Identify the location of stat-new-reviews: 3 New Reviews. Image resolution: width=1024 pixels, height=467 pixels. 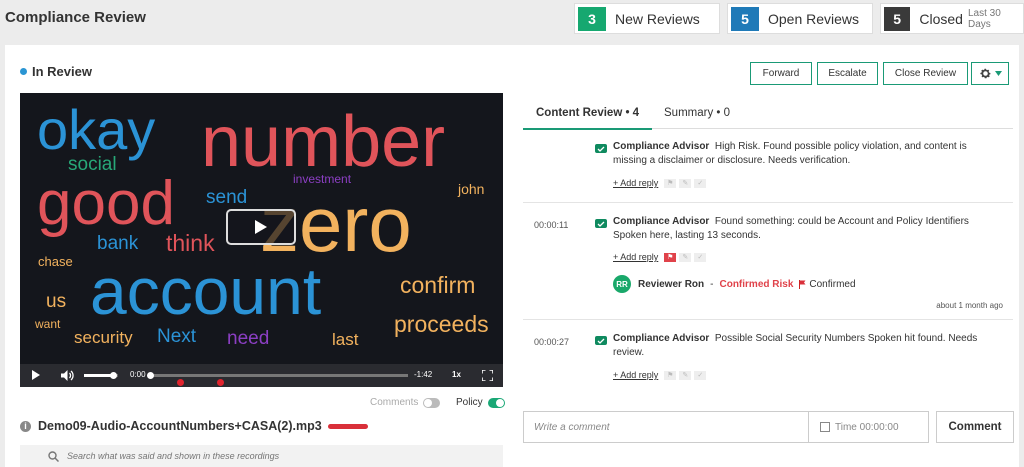
(647, 18).